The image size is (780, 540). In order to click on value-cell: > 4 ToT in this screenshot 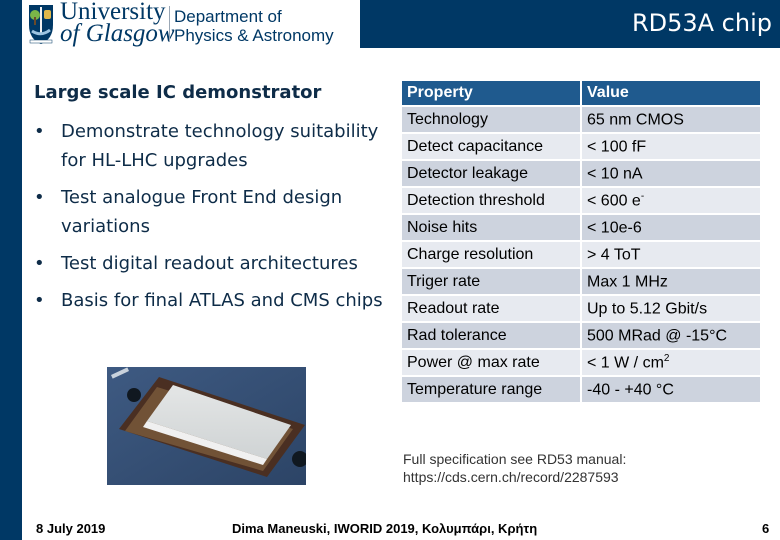, I will do `click(671, 254)`.